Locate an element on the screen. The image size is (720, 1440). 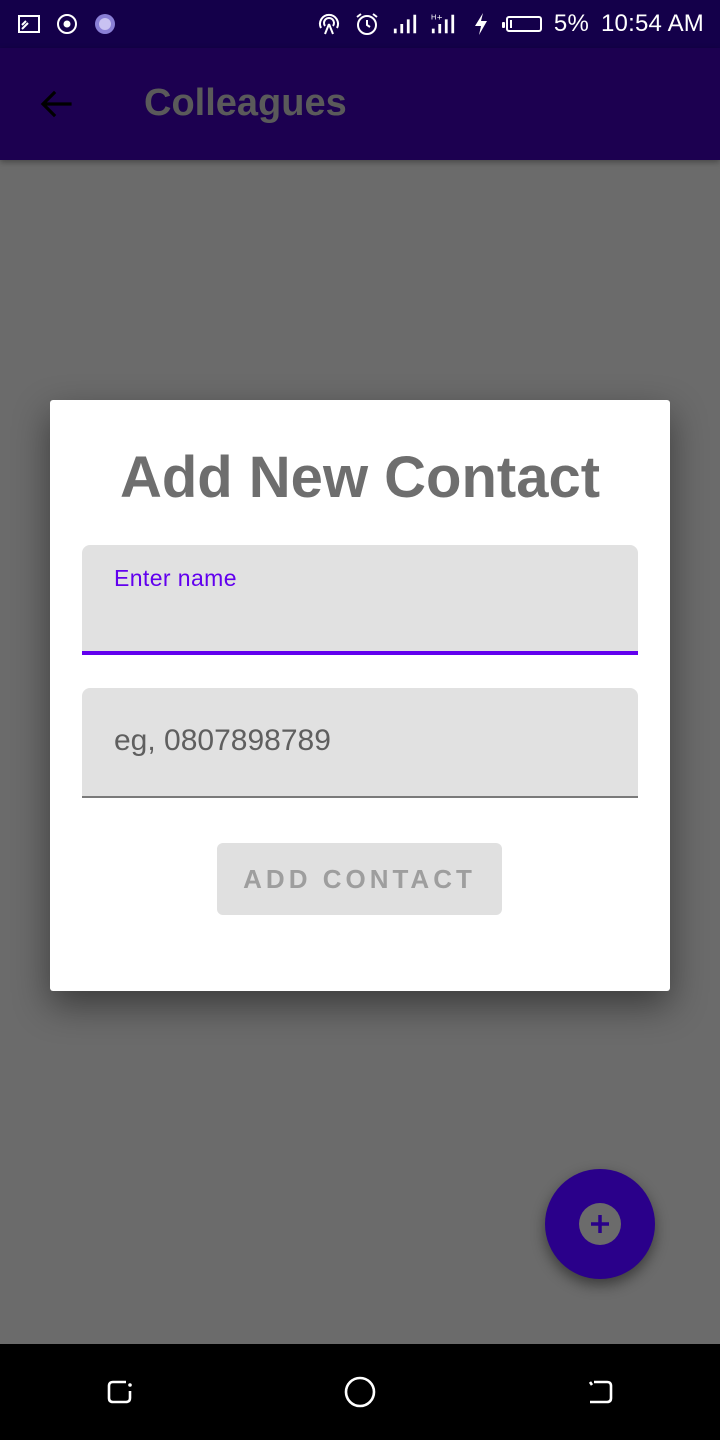
app-logo-icon is located at coordinates (105, 24).